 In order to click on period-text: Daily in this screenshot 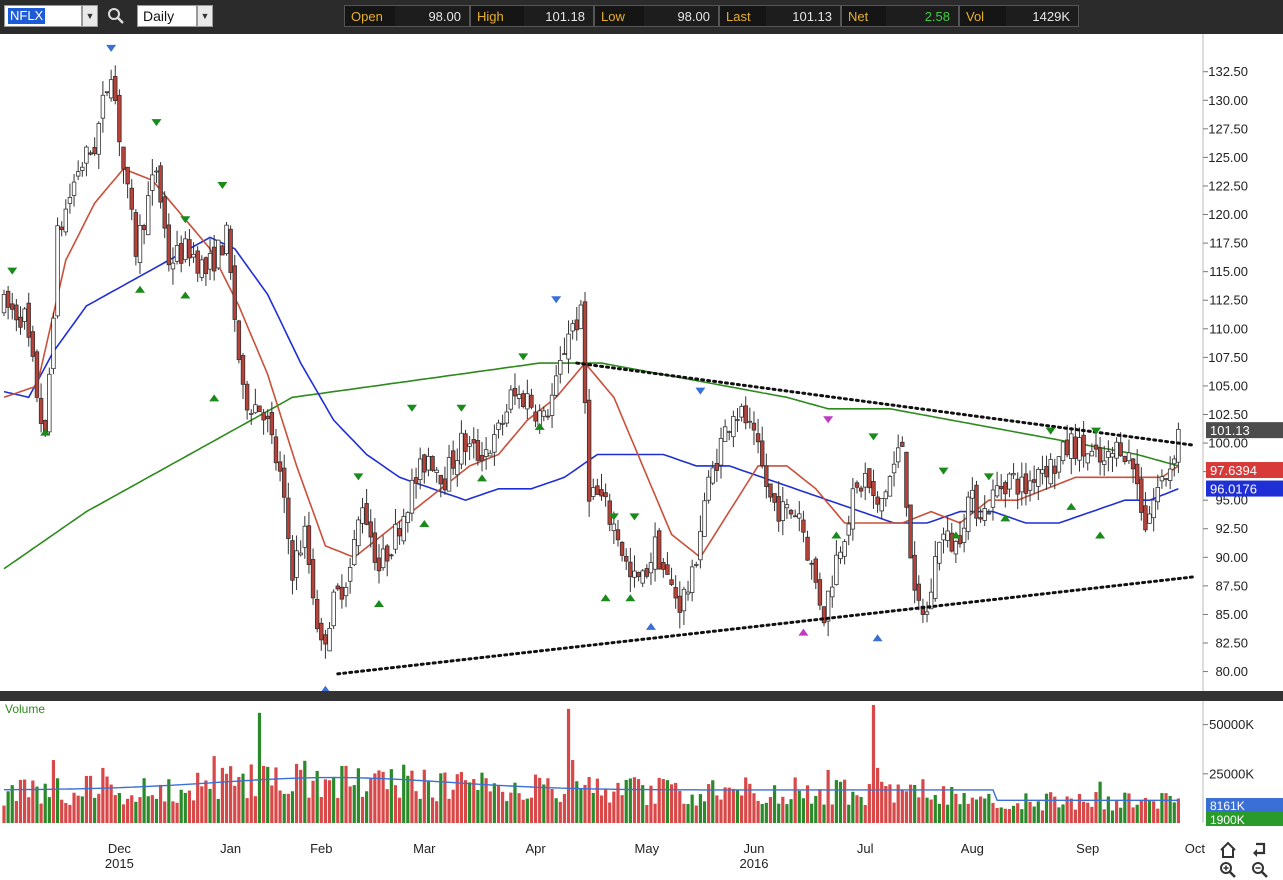, I will do `click(159, 16)`.